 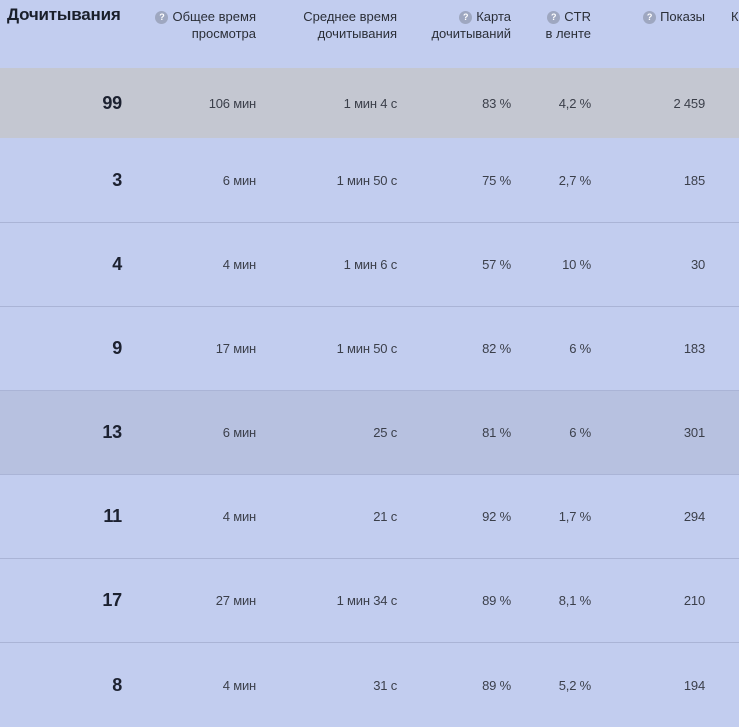 What do you see at coordinates (574, 180) in the screenshot?
I see `ctr-value: 2,7 %` at bounding box center [574, 180].